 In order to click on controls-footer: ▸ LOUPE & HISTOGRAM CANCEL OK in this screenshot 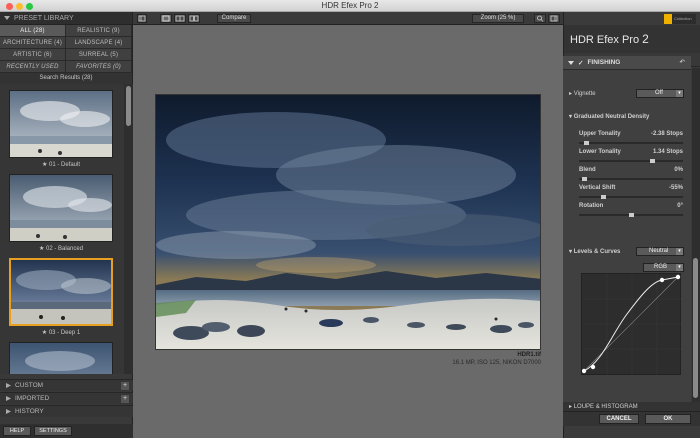, I will do `click(631, 414)`.